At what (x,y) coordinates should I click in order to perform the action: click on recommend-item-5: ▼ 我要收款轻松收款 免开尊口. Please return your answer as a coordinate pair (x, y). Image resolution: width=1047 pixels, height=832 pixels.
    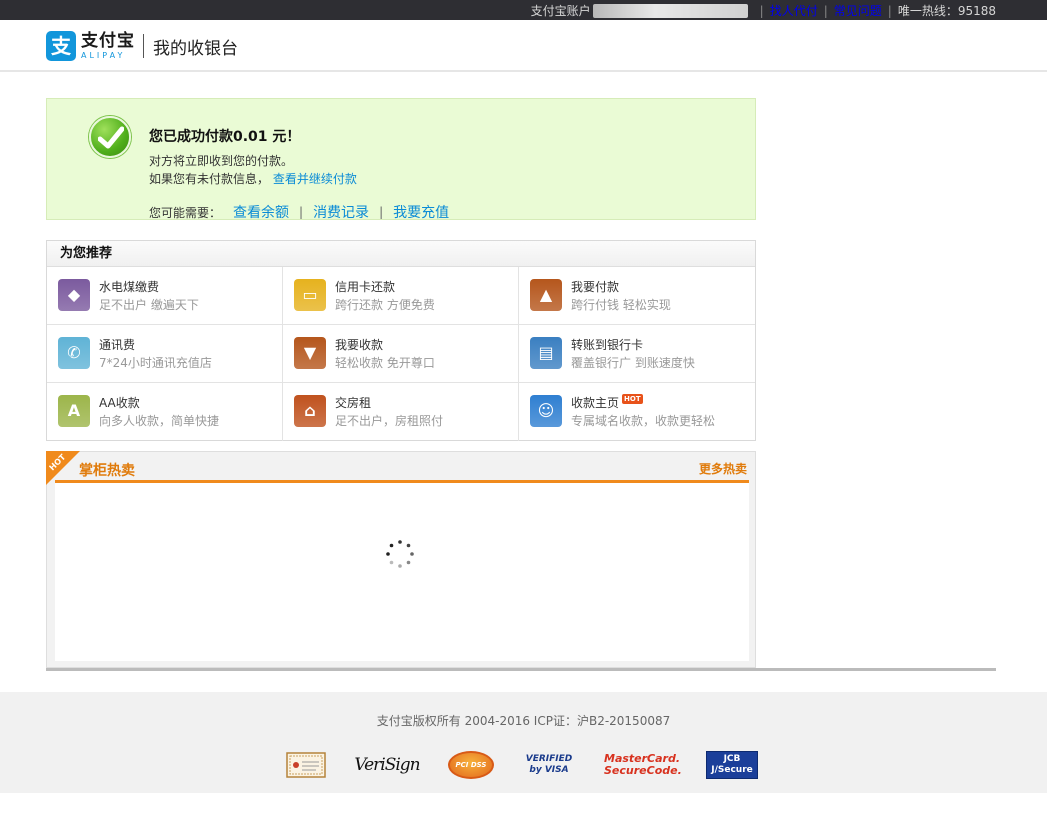
    Looking at the image, I should click on (401, 354).